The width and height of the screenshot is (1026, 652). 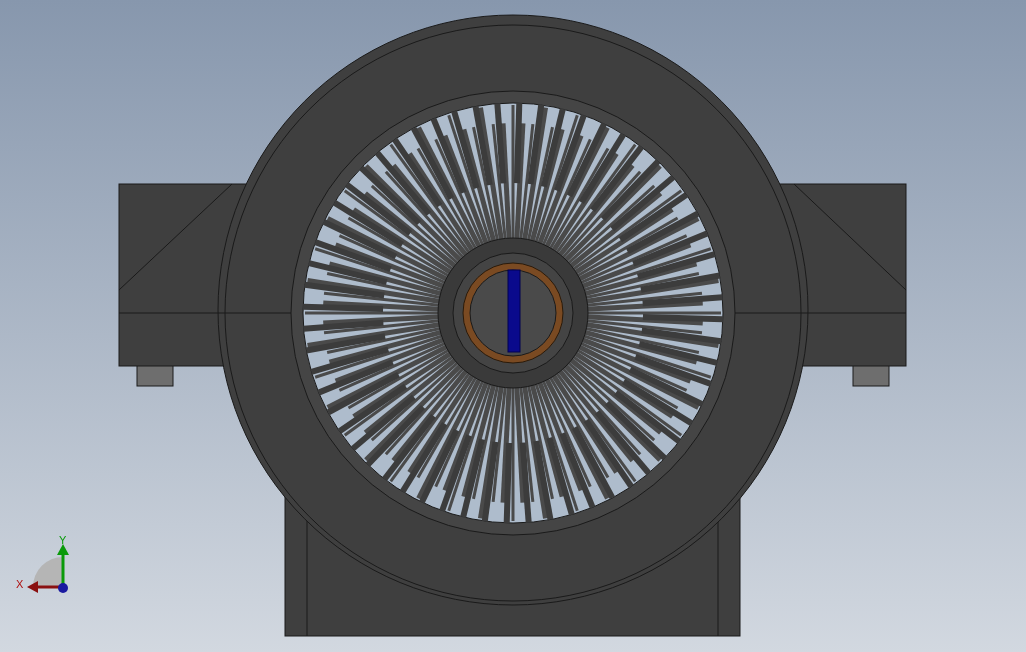 I want to click on y-axis-label: Y, so click(x=63, y=540).